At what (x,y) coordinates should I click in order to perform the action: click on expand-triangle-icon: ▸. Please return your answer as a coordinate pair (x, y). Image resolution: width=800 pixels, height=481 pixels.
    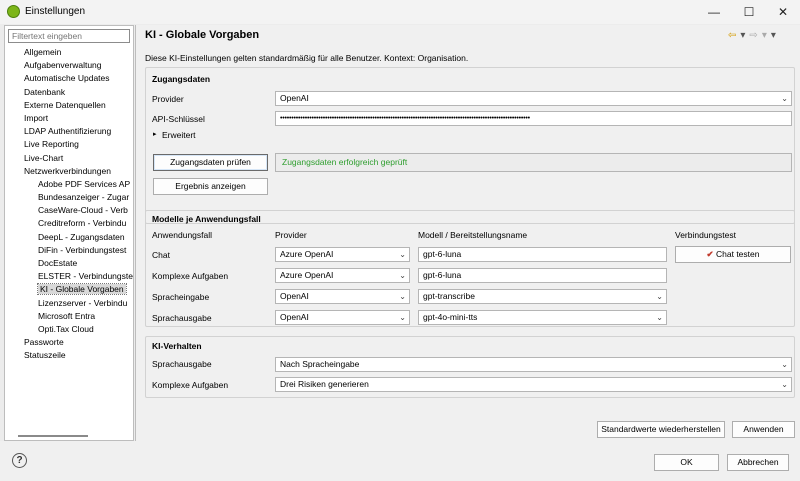
    Looking at the image, I should click on (155, 134).